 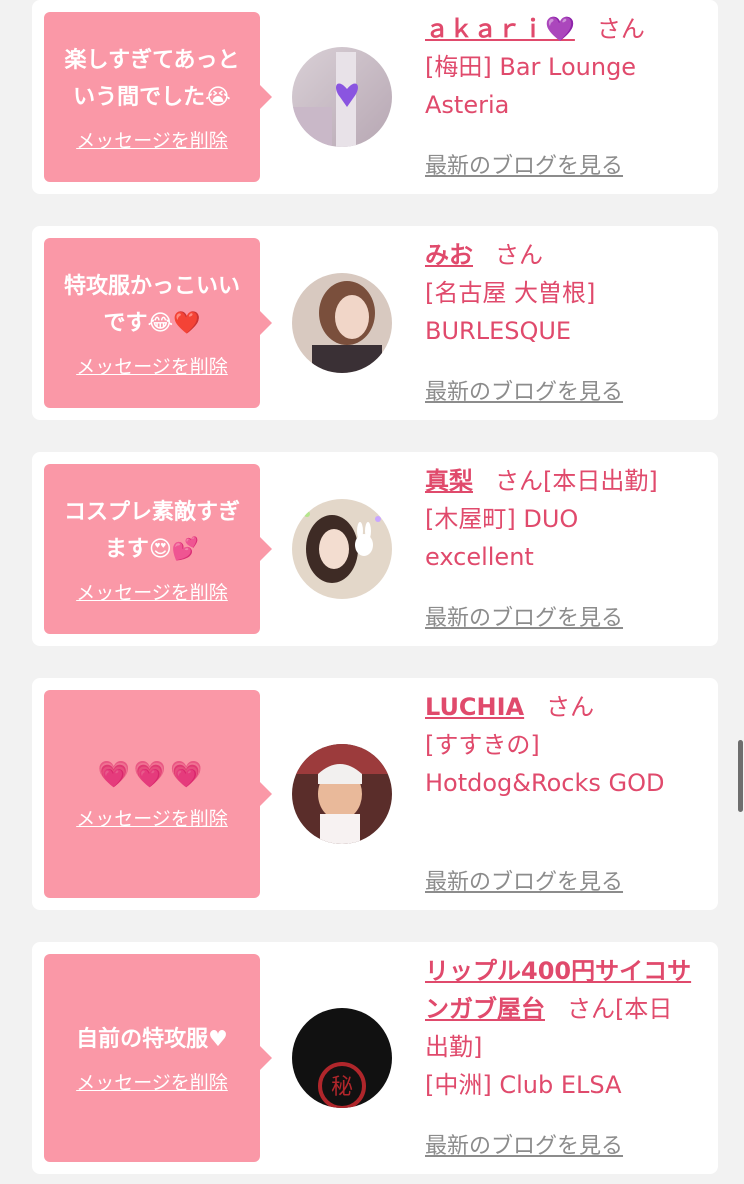 What do you see at coordinates (152, 1039) in the screenshot?
I see `message-text: 自前の特攻服♥` at bounding box center [152, 1039].